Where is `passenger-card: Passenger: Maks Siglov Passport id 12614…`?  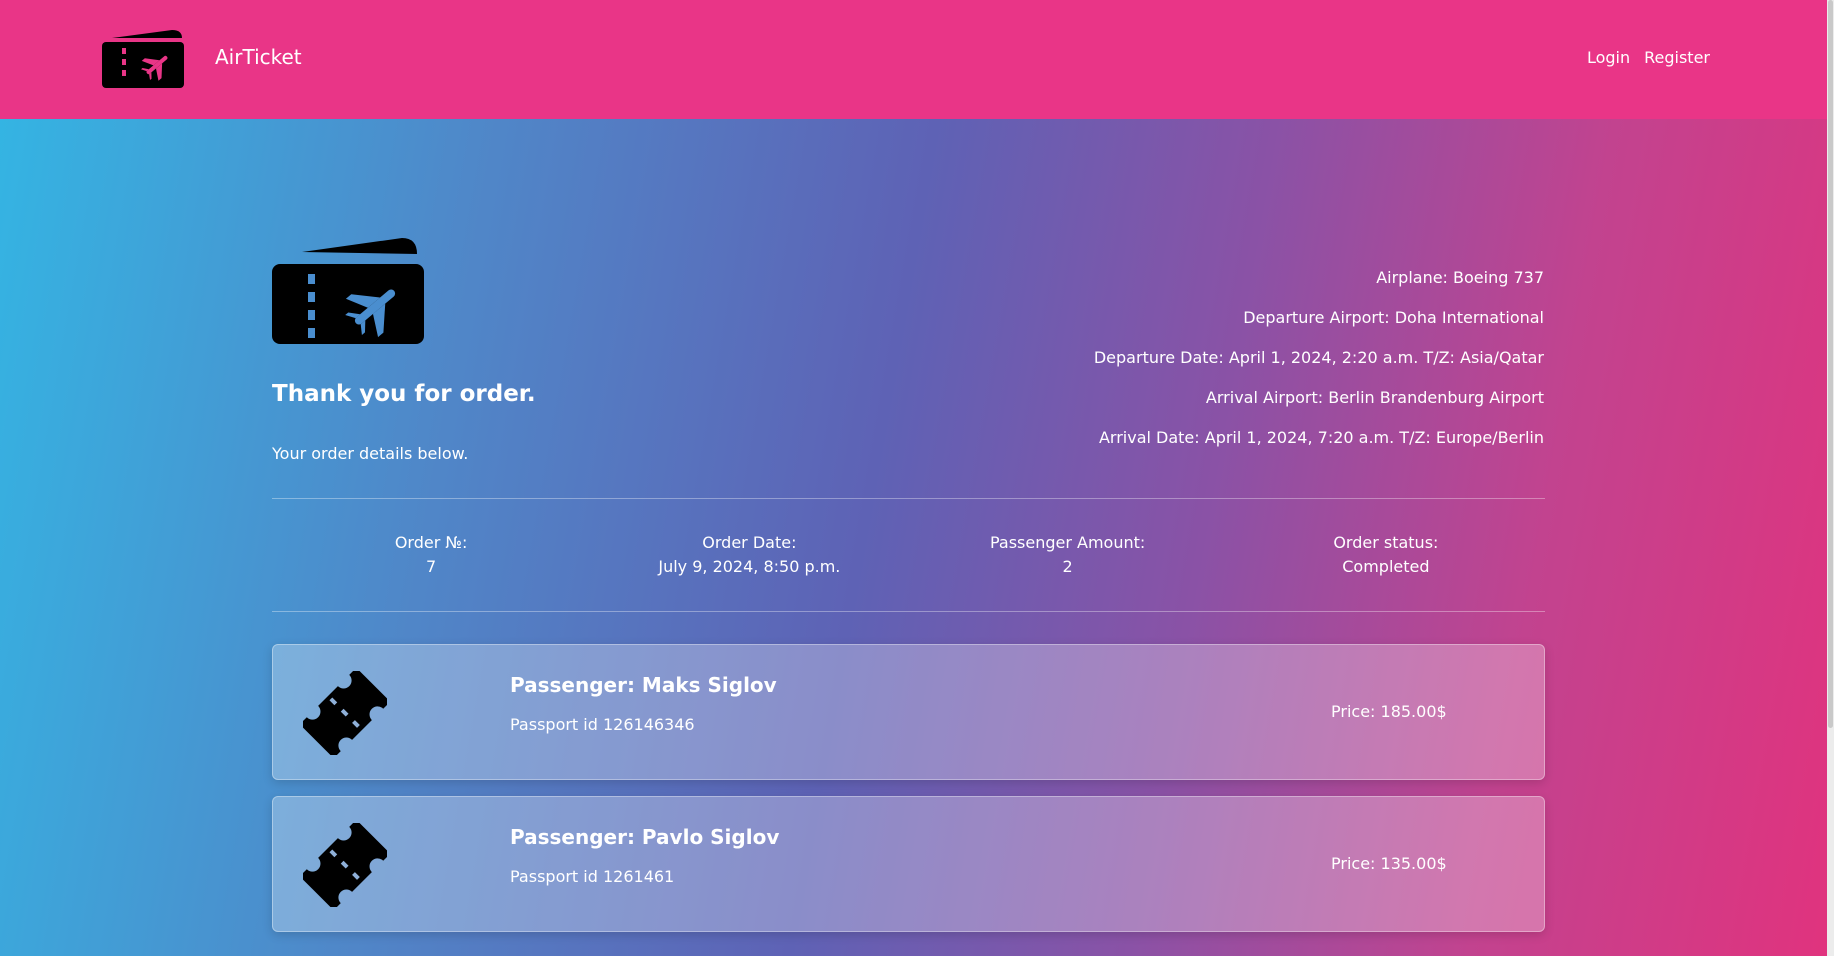
passenger-card: Passenger: Maks Siglov Passport id 12614… is located at coordinates (908, 712).